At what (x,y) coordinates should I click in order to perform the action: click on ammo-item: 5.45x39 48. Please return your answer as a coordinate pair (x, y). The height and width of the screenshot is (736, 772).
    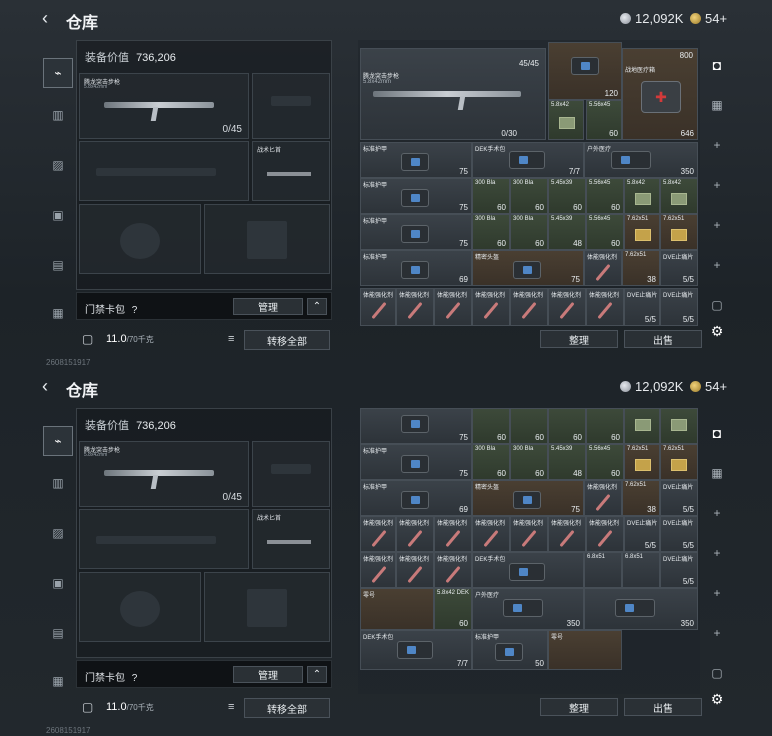
    Looking at the image, I should click on (567, 462).